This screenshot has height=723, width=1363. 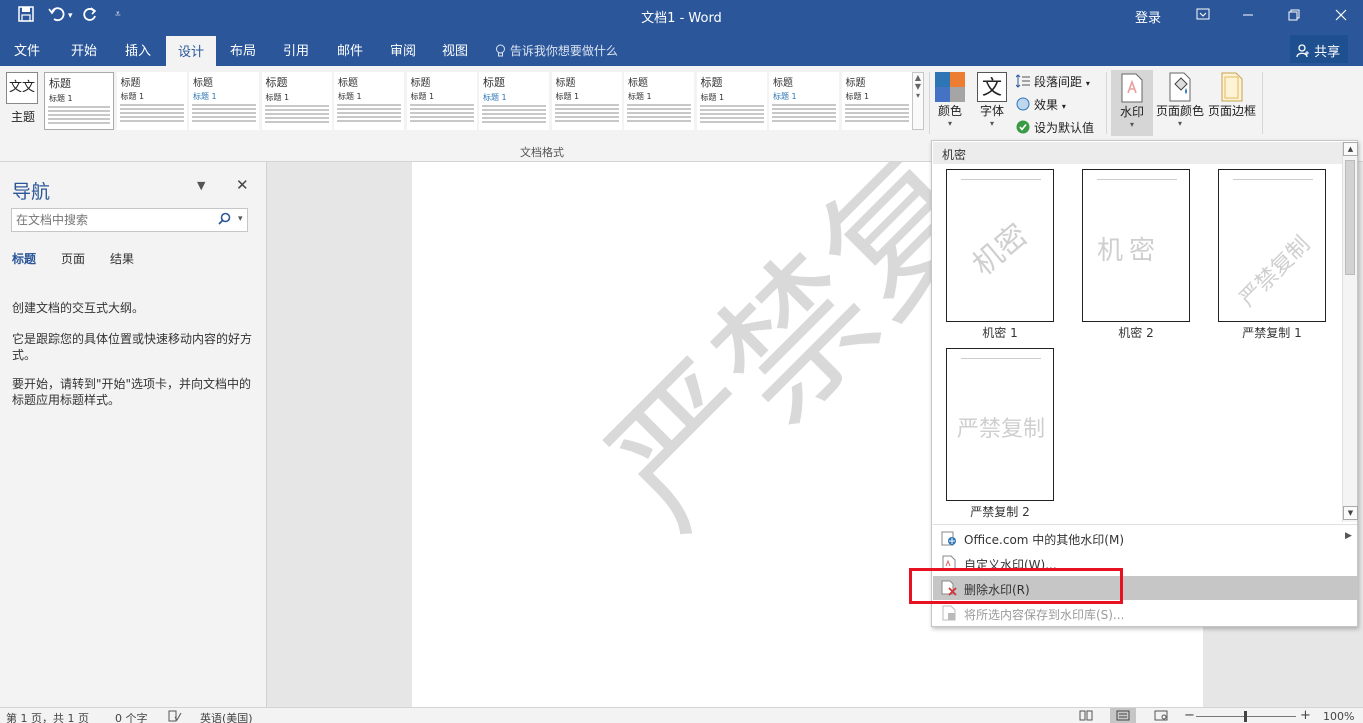 What do you see at coordinates (1136, 245) in the screenshot?
I see `watermark-option-confidential-2: 机密` at bounding box center [1136, 245].